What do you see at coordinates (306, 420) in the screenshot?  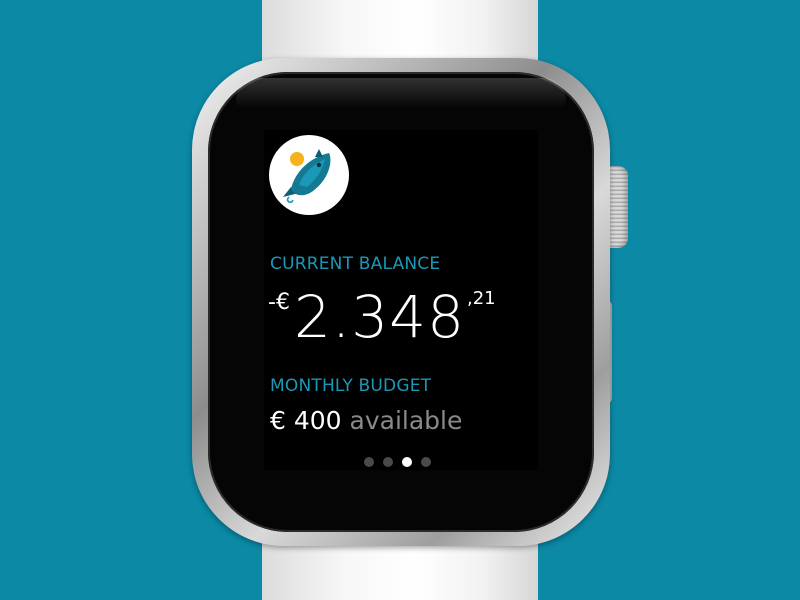 I see `budget-amount: € 400` at bounding box center [306, 420].